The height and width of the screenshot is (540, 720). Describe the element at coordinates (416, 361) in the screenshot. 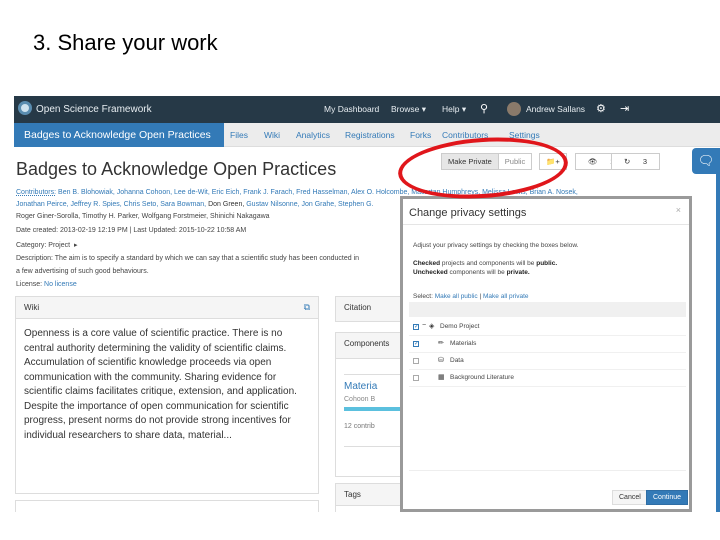

I see `checkbox-data` at that location.